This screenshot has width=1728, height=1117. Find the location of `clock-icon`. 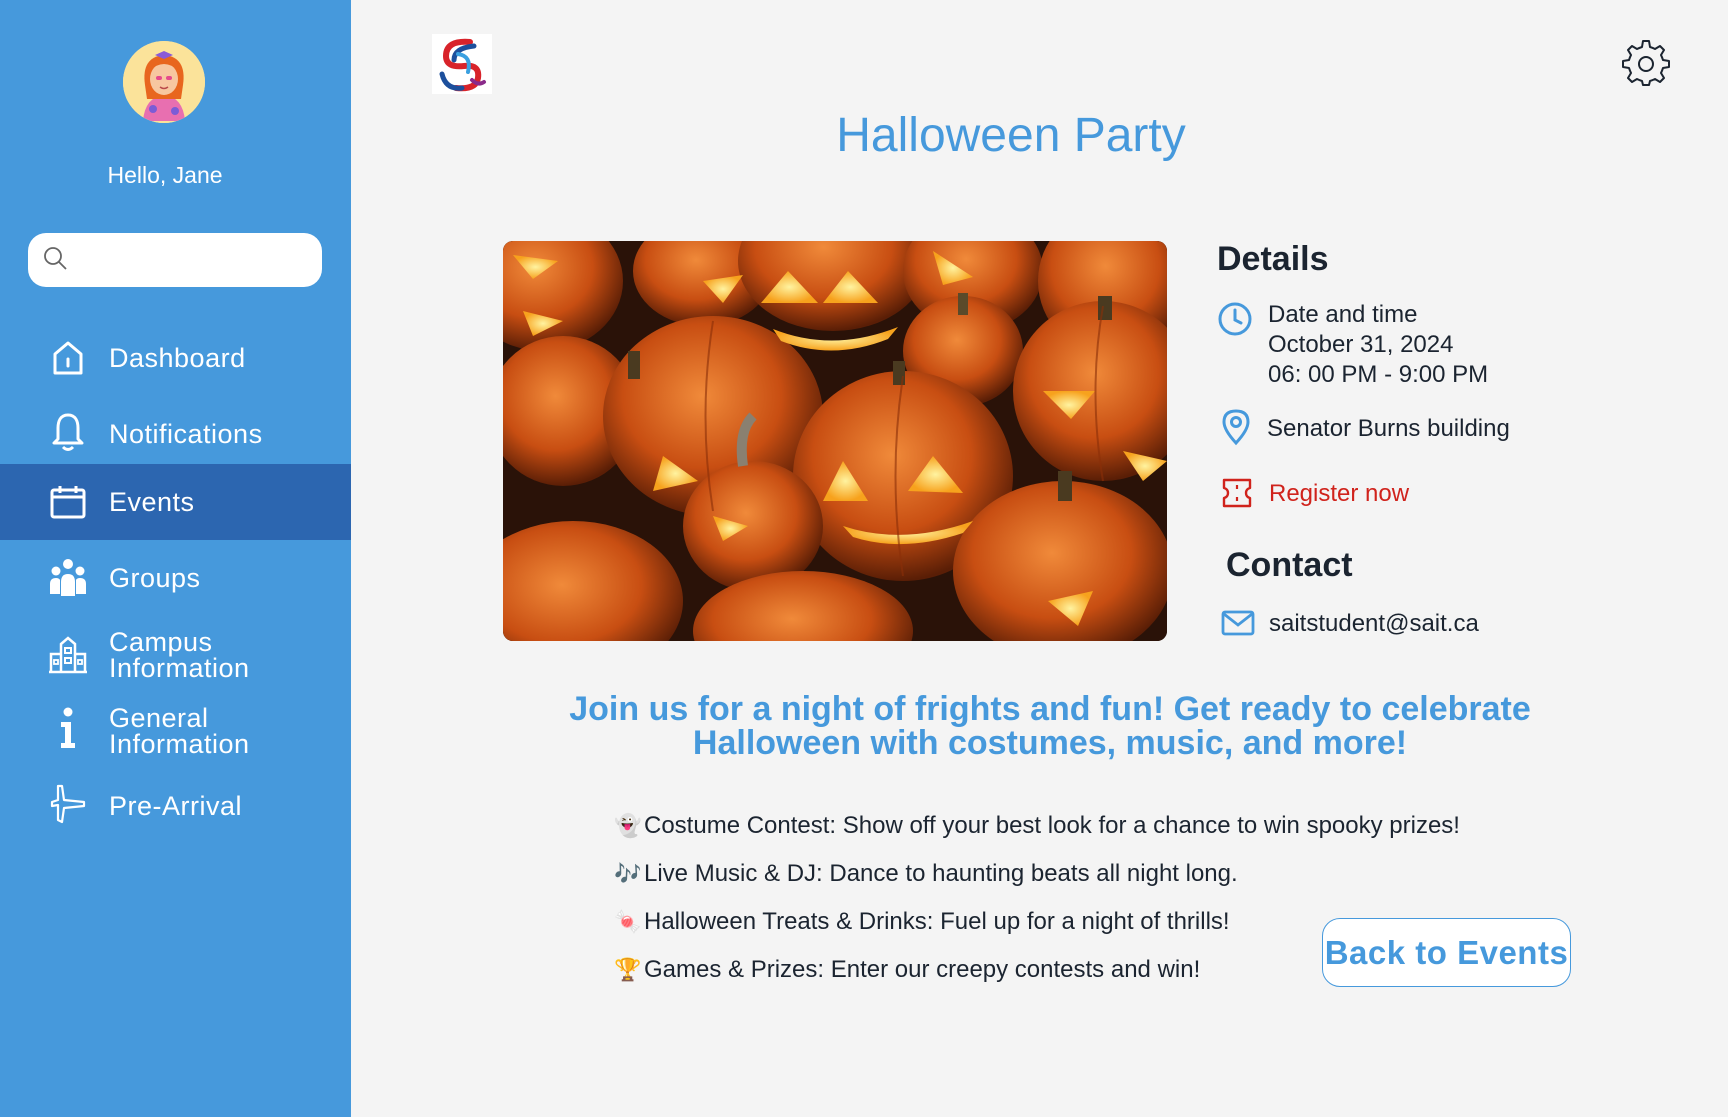

clock-icon is located at coordinates (1235, 321).